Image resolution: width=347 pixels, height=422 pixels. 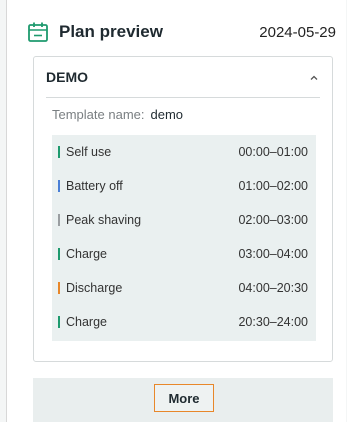 I want to click on schedule-row: Self use 00:00–01:00, so click(x=184, y=152).